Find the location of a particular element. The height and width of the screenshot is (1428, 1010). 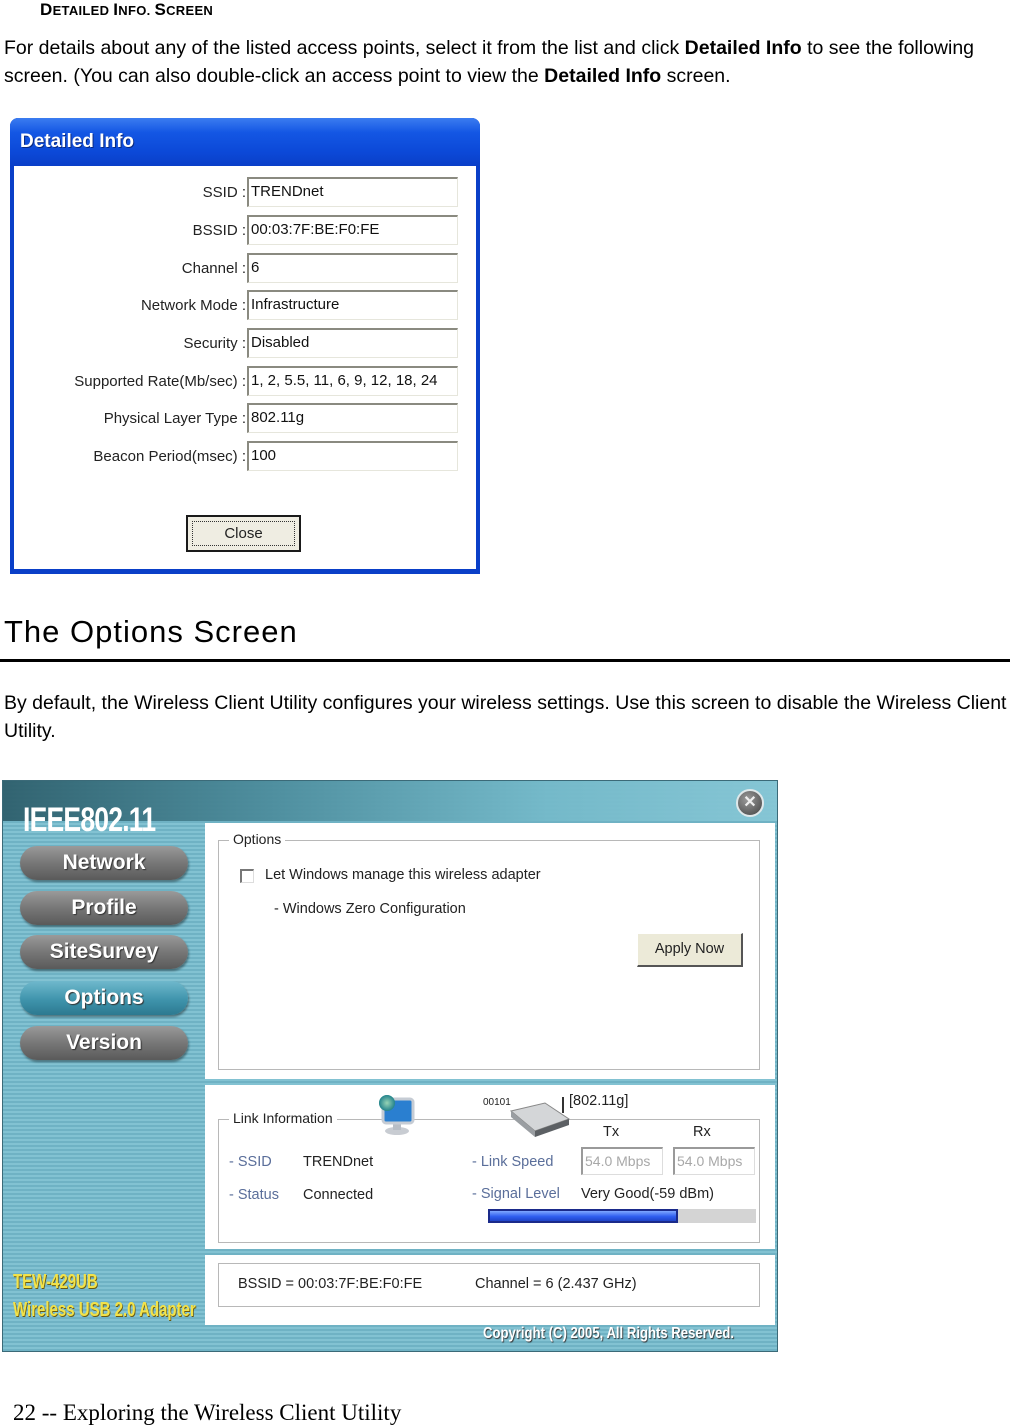

field-network-mode: Network Mode : Infrastructure is located at coordinates (245, 306).